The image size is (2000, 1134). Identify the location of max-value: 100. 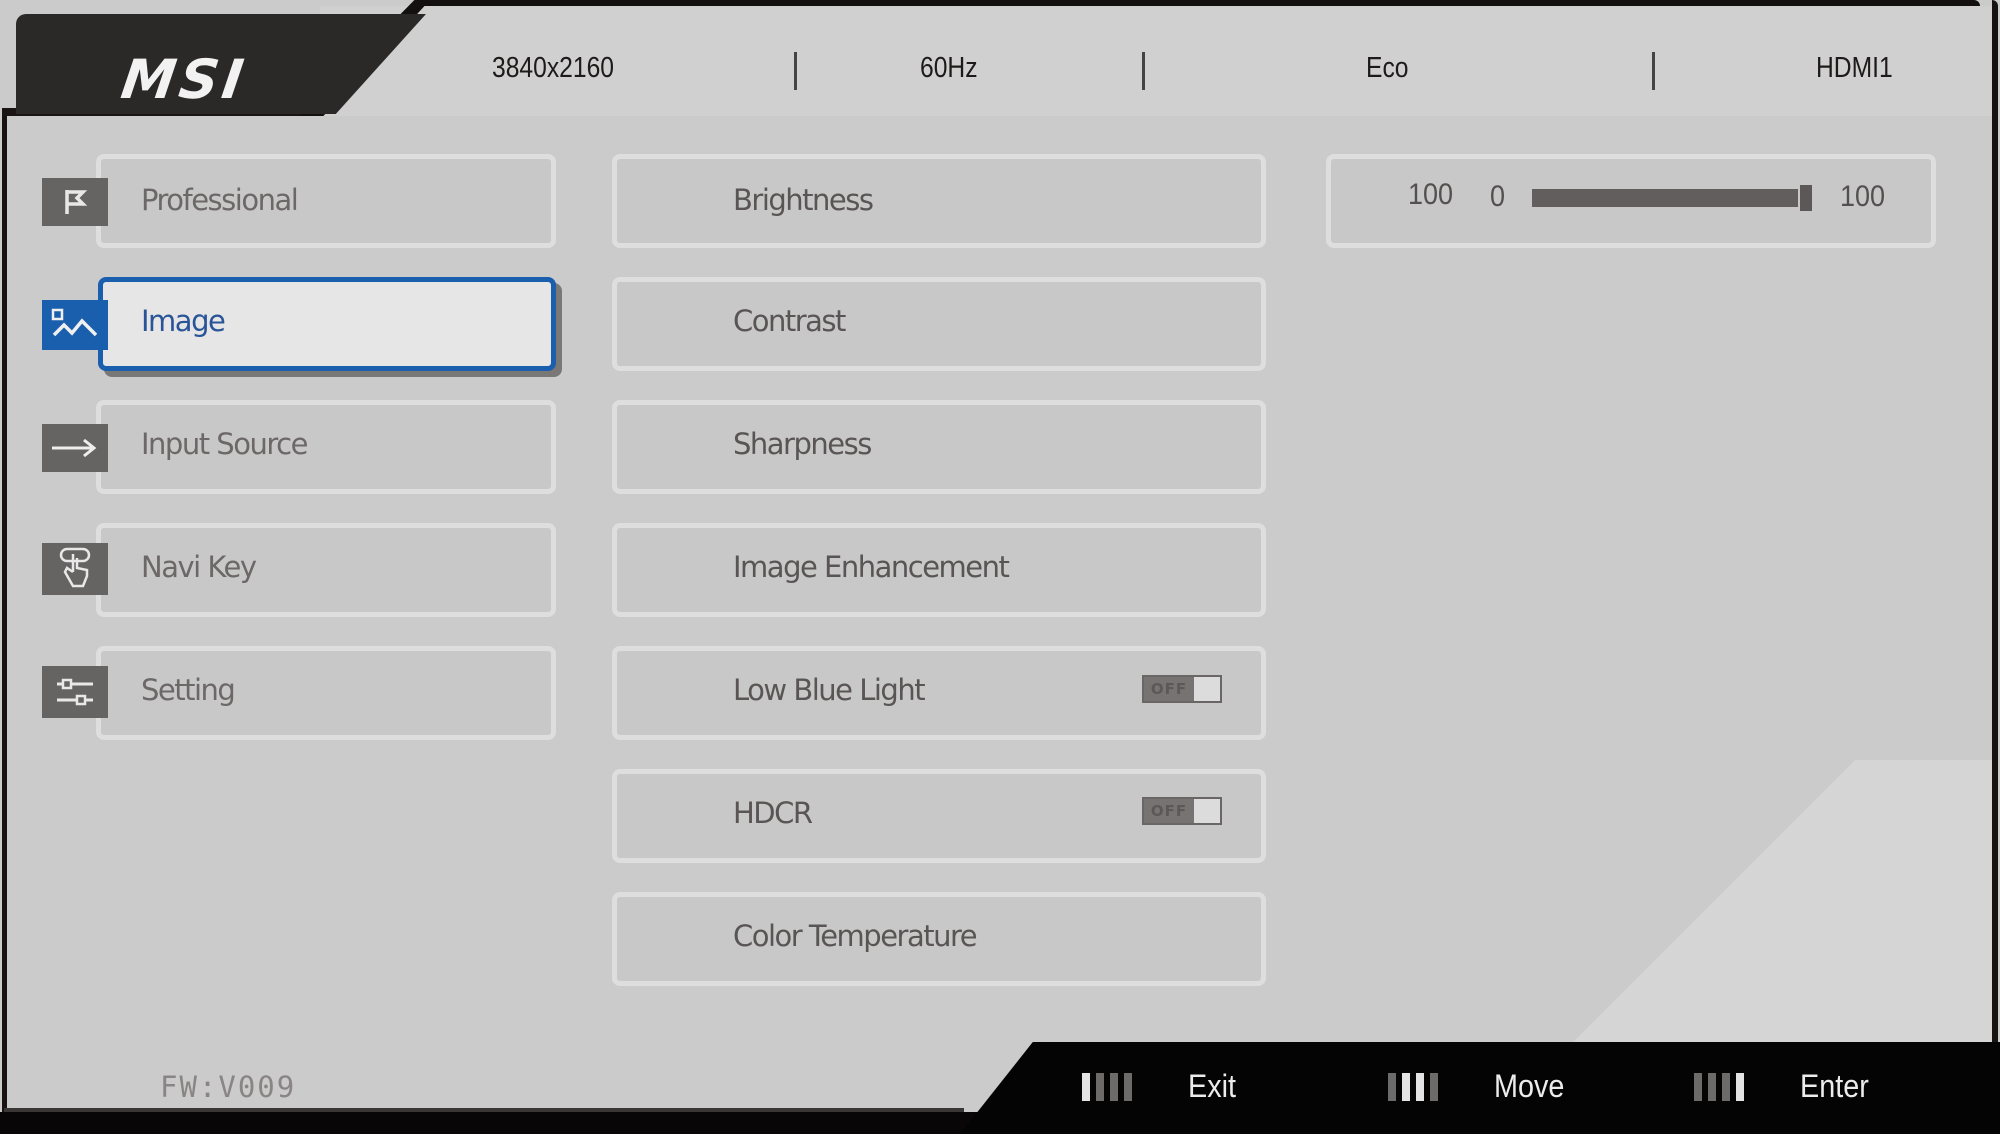
(1863, 196).